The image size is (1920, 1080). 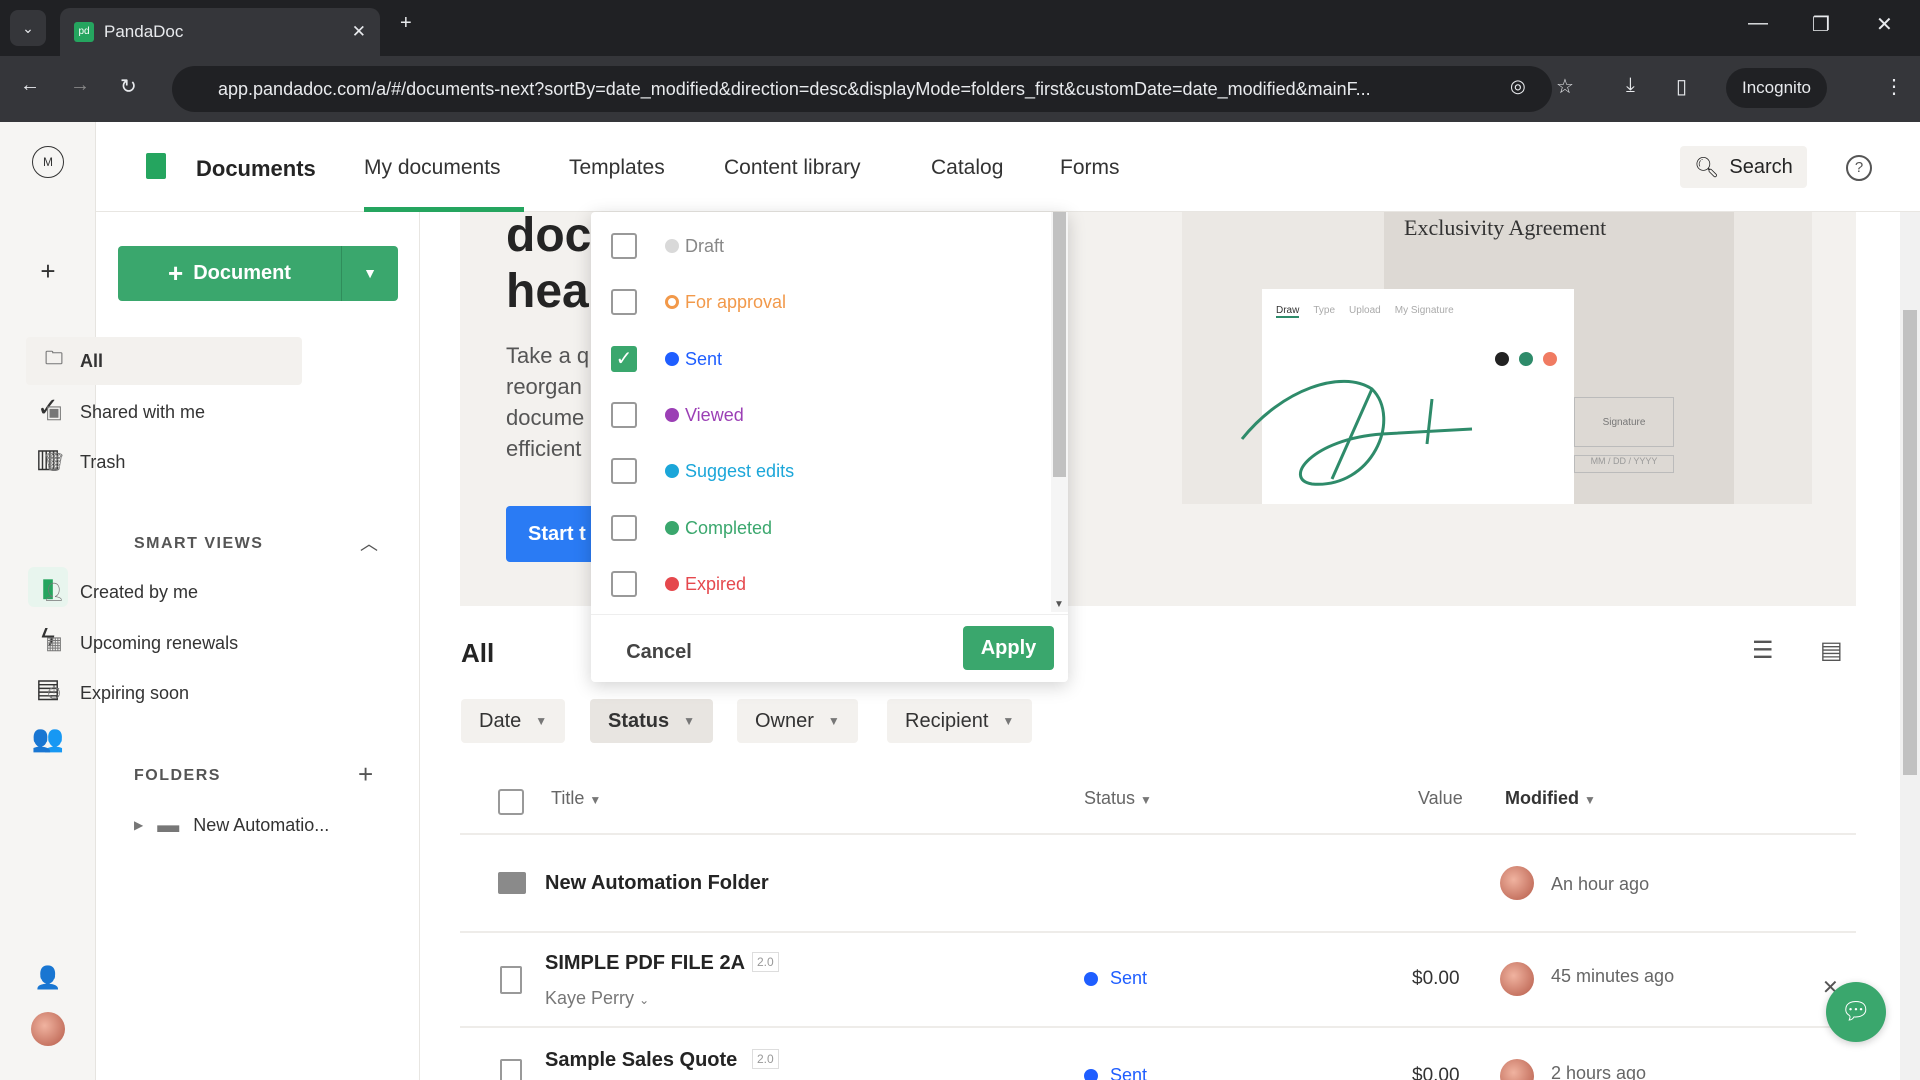 What do you see at coordinates (792, 168) in the screenshot?
I see `tab-content-library: Content library` at bounding box center [792, 168].